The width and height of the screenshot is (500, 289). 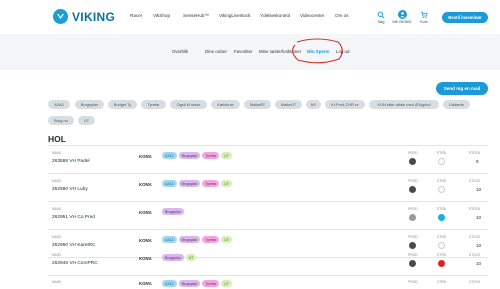 I want to click on viking-logo: VIKING, so click(x=84, y=16).